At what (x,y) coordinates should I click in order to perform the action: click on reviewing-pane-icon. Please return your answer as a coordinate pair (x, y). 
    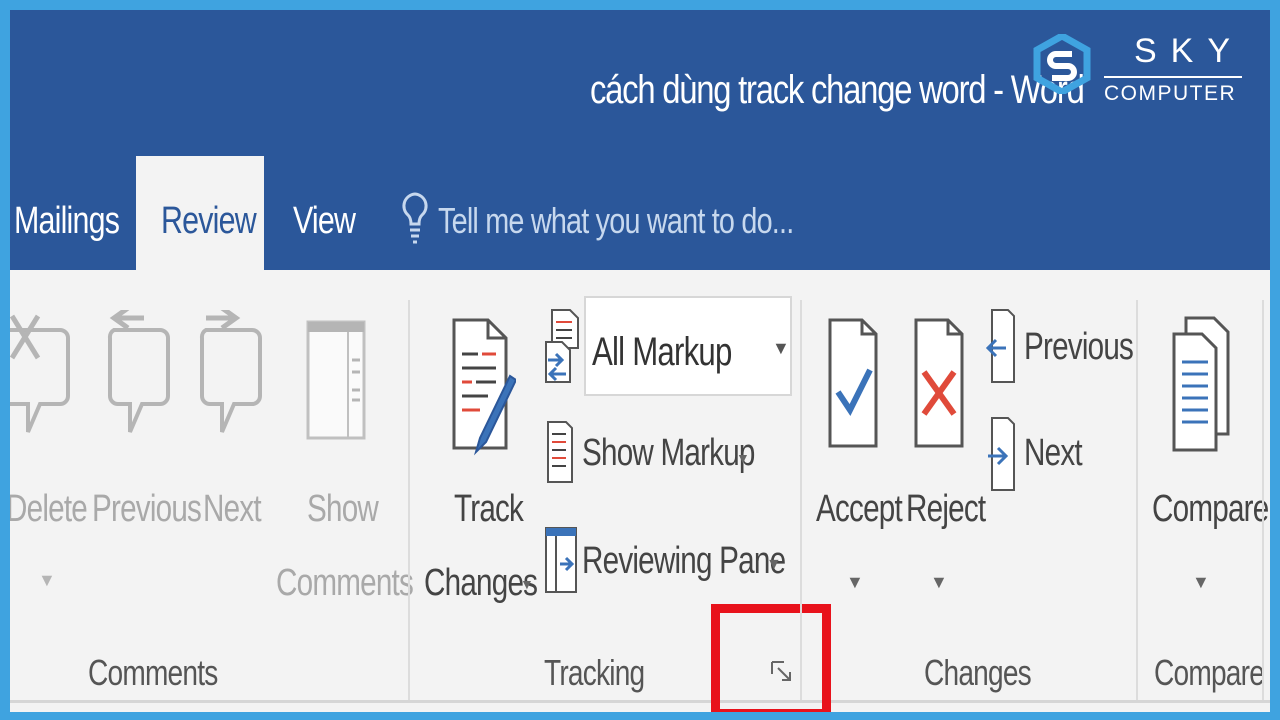
    Looking at the image, I should click on (561, 560).